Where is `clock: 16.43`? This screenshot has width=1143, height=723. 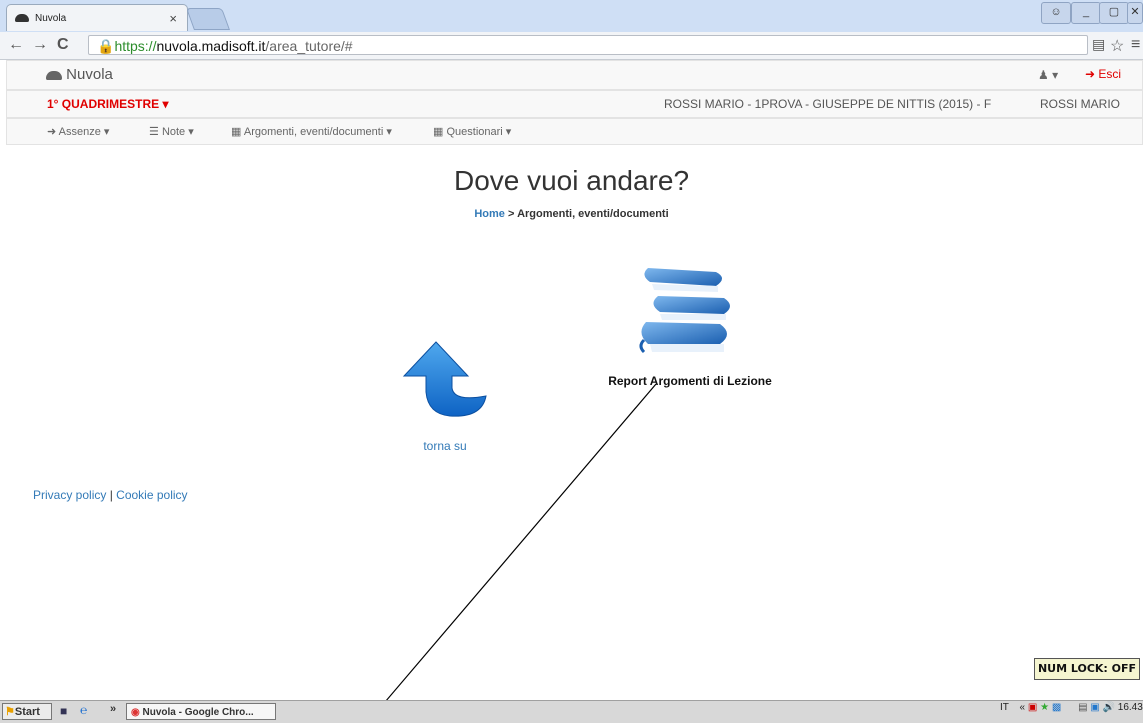
clock: 16.43 is located at coordinates (1130, 707).